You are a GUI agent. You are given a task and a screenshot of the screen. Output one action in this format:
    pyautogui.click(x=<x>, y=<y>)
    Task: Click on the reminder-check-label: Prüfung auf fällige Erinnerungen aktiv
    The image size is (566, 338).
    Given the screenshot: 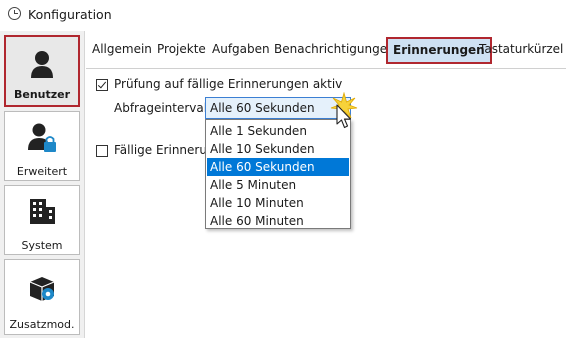 What is the action you would take?
    pyautogui.click(x=228, y=84)
    